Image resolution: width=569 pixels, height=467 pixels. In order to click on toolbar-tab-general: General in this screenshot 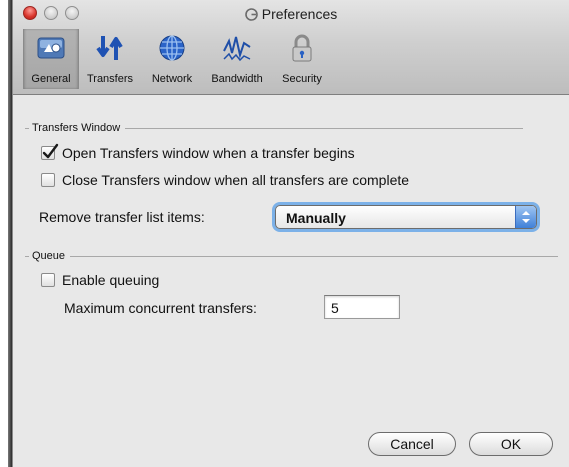, I will do `click(51, 59)`.